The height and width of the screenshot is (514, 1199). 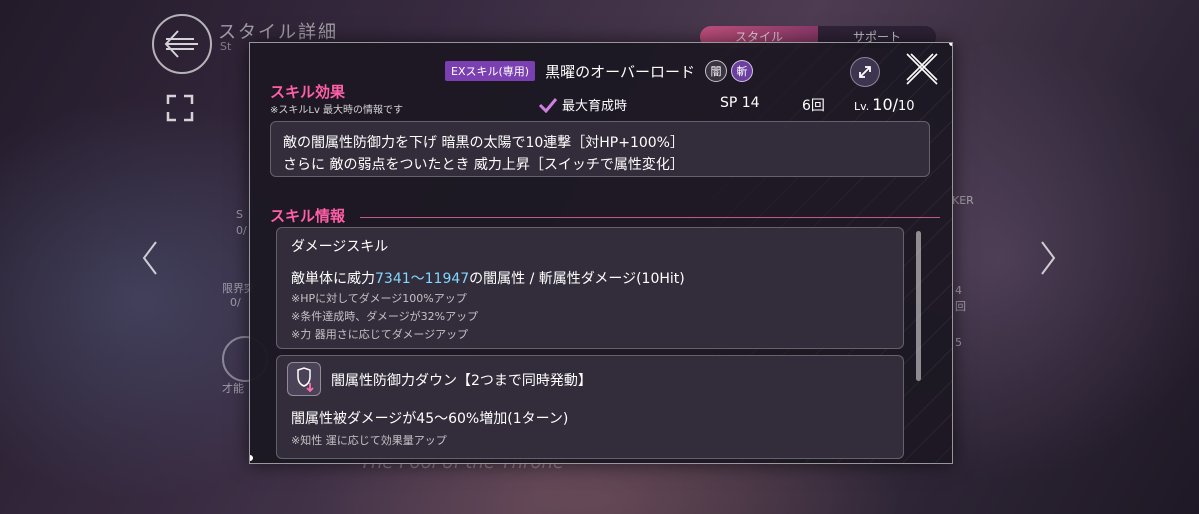 I want to click on compress-button, so click(x=865, y=72).